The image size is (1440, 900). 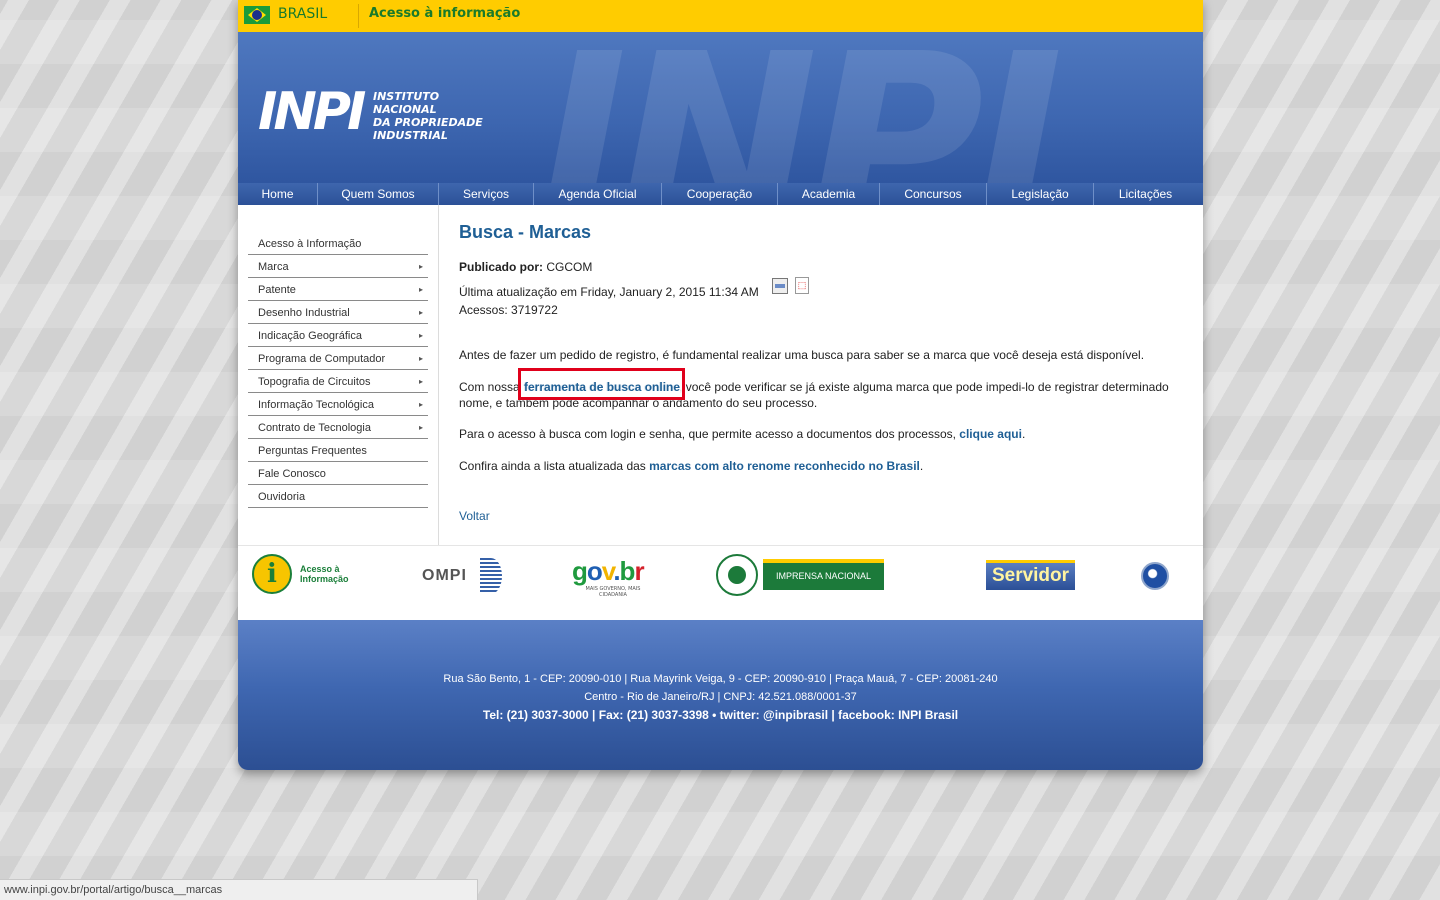 I want to click on nav-cooperacao: Cooperação, so click(x=720, y=194).